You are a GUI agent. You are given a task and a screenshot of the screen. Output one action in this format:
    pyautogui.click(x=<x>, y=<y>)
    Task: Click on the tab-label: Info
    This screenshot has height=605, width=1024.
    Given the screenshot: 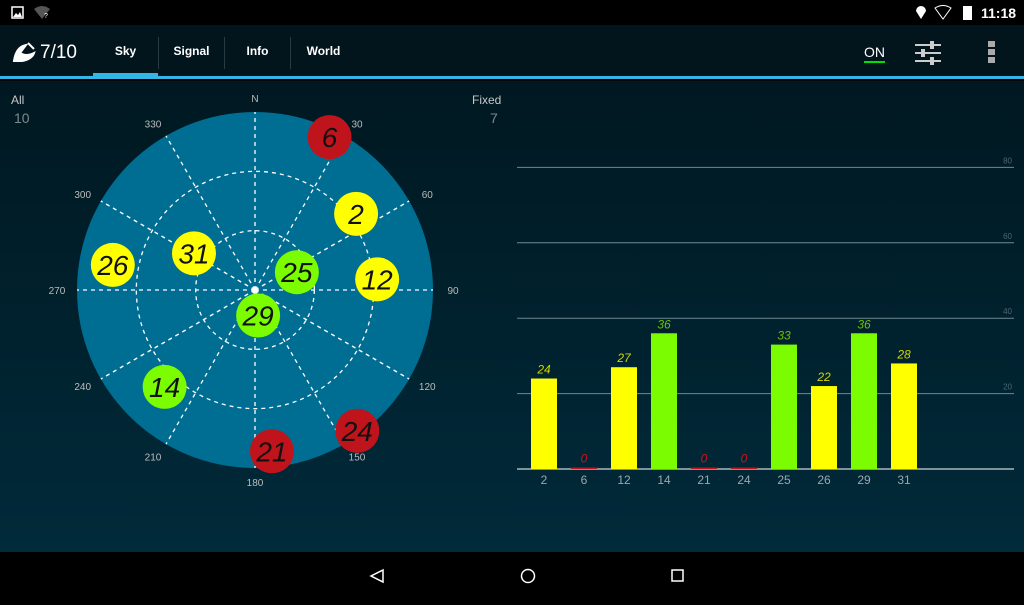 What is the action you would take?
    pyautogui.click(x=257, y=50)
    